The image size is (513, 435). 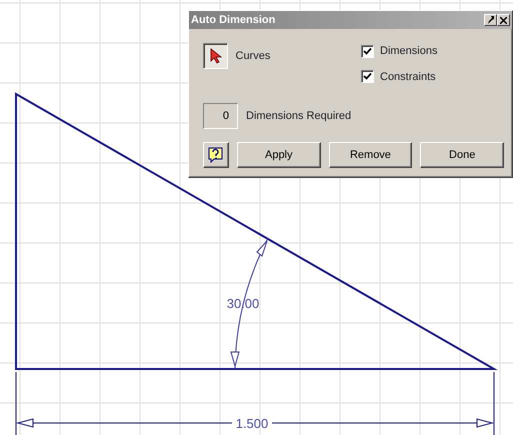 I want to click on close-icon, so click(x=503, y=20).